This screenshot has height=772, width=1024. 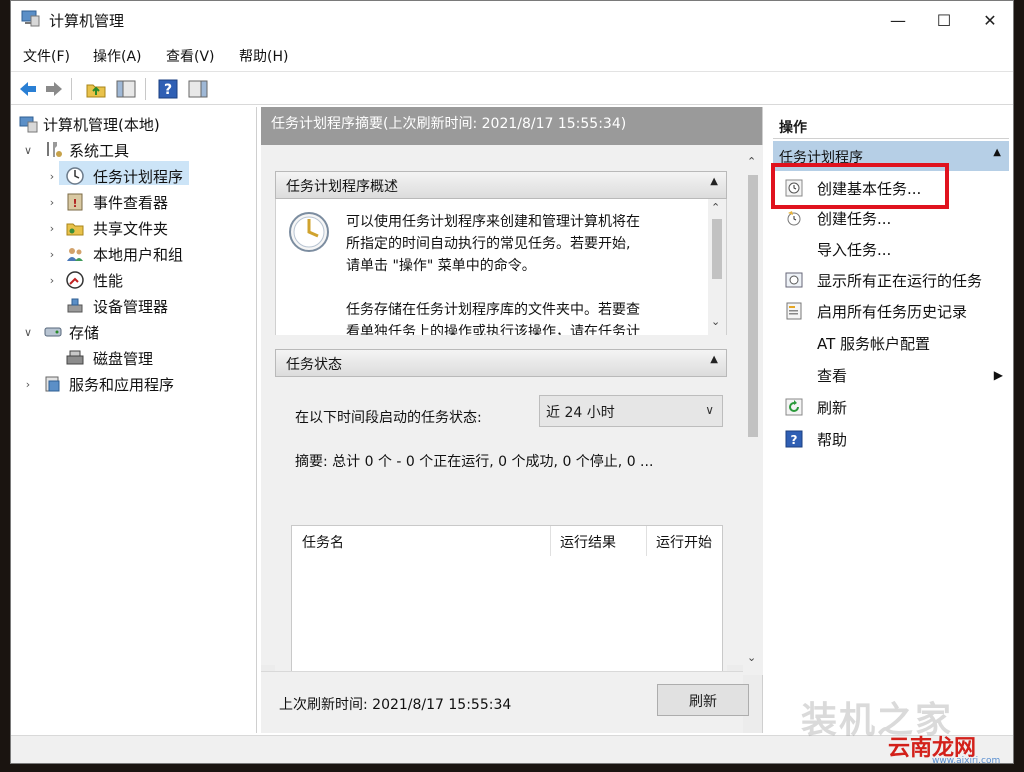 What do you see at coordinates (512, 20) in the screenshot?
I see `title-bar: 计算机管理 — ☐ ✕` at bounding box center [512, 20].